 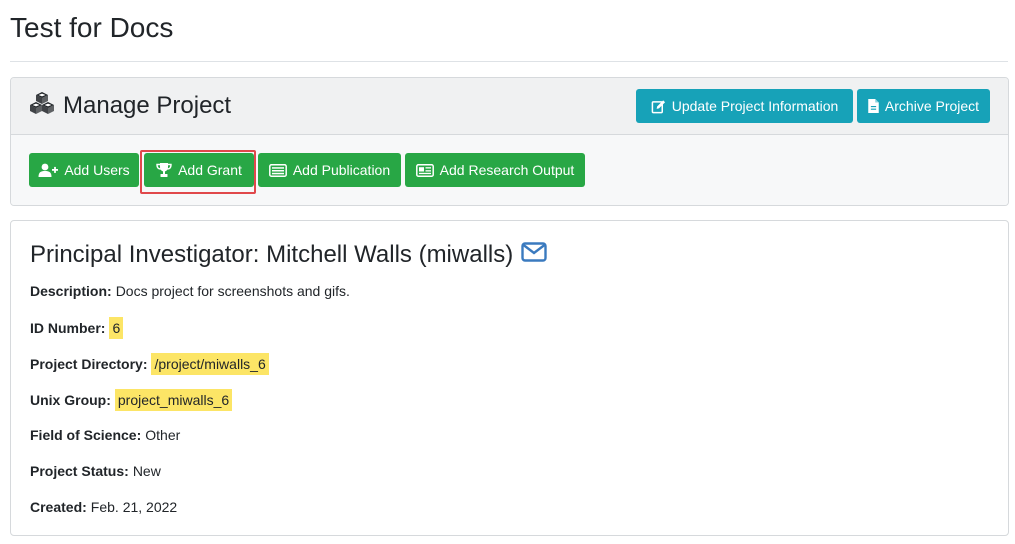 What do you see at coordinates (163, 435) in the screenshot?
I see `field-of-science-value: Other` at bounding box center [163, 435].